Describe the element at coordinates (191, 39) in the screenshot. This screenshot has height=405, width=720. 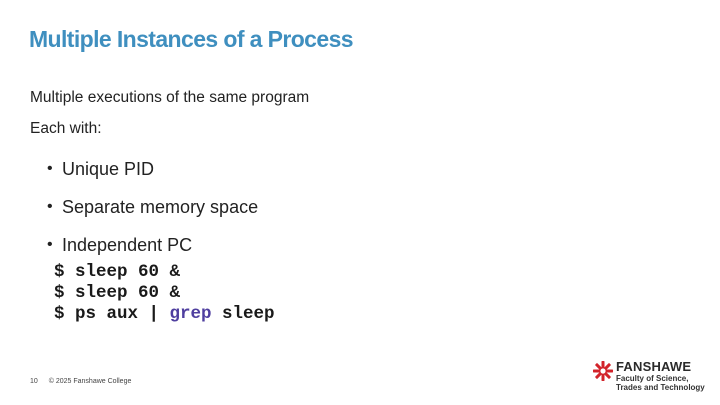
I see `slide-title: Multiple Instances of a Process` at that location.